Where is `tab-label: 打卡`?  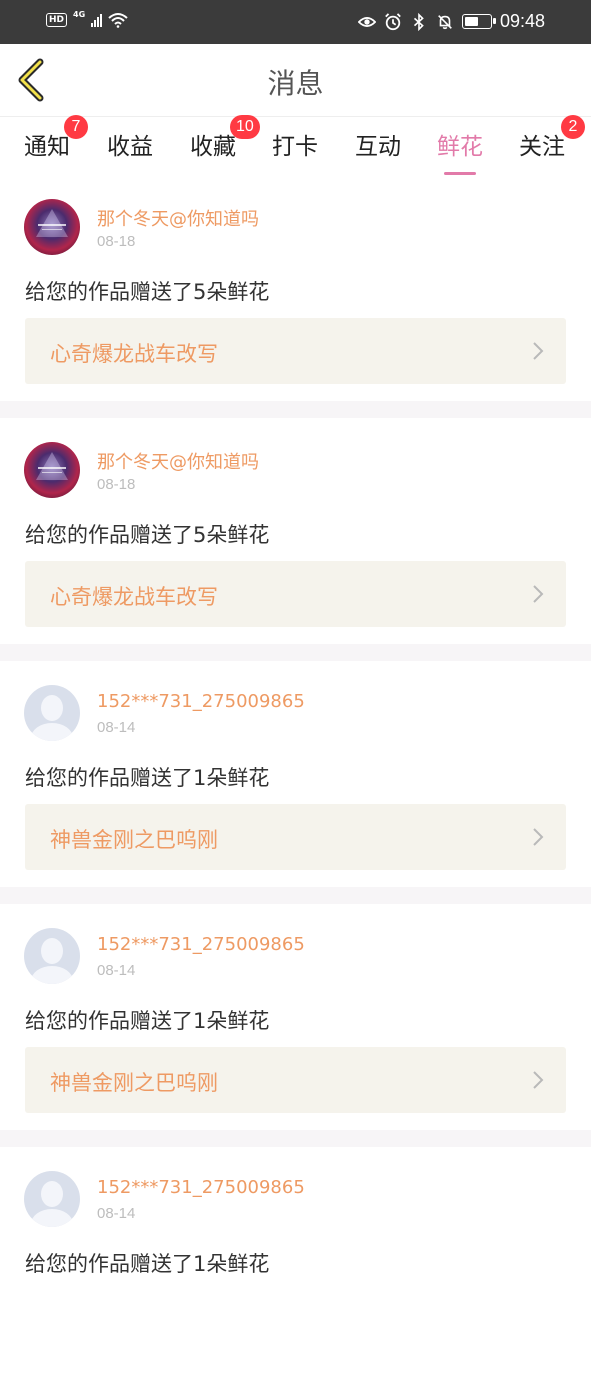
tab-label: 打卡 is located at coordinates (295, 147).